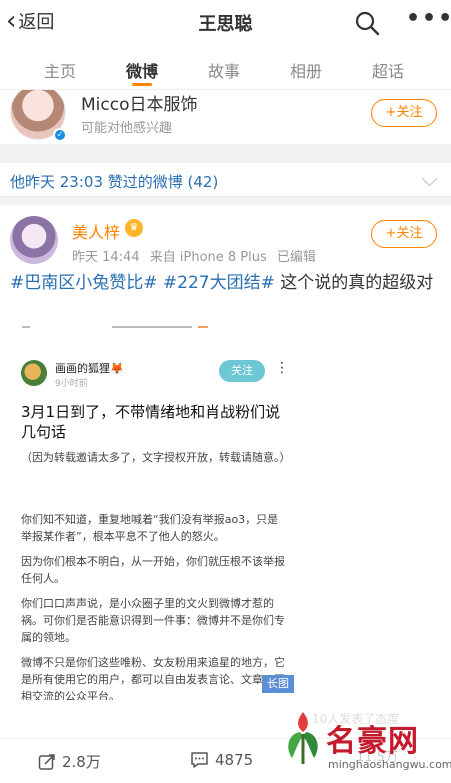 Image resolution: width=451 pixels, height=783 pixels. I want to click on watermark: 名豪网 minghaoshangwu.com, so click(364, 742).